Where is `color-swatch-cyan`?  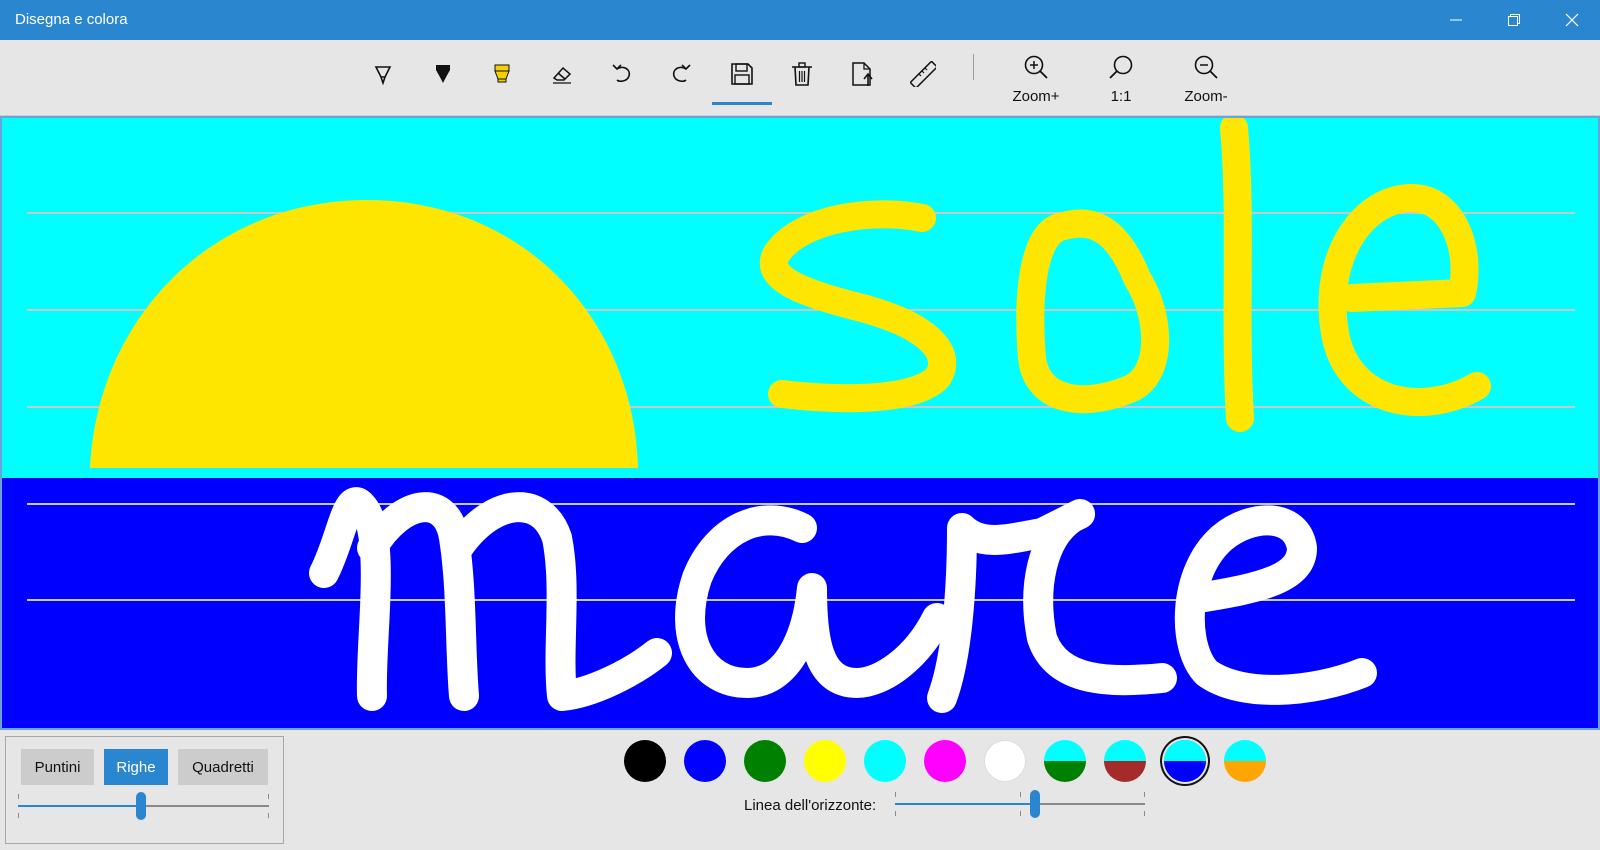 color-swatch-cyan is located at coordinates (885, 761).